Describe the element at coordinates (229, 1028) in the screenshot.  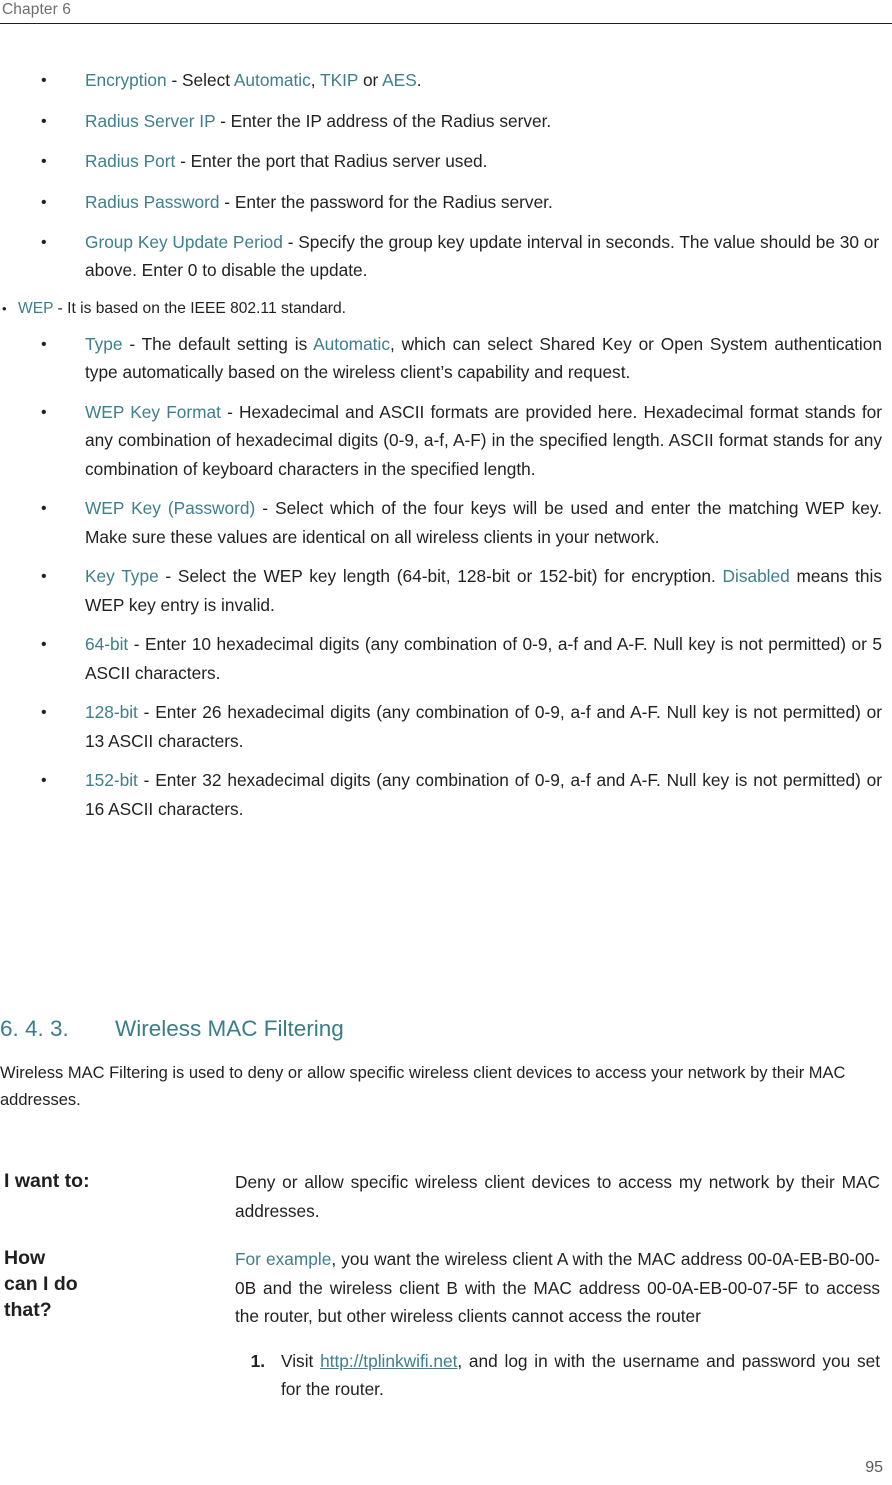
I see `section-title: Wireless MAC Filtering` at that location.